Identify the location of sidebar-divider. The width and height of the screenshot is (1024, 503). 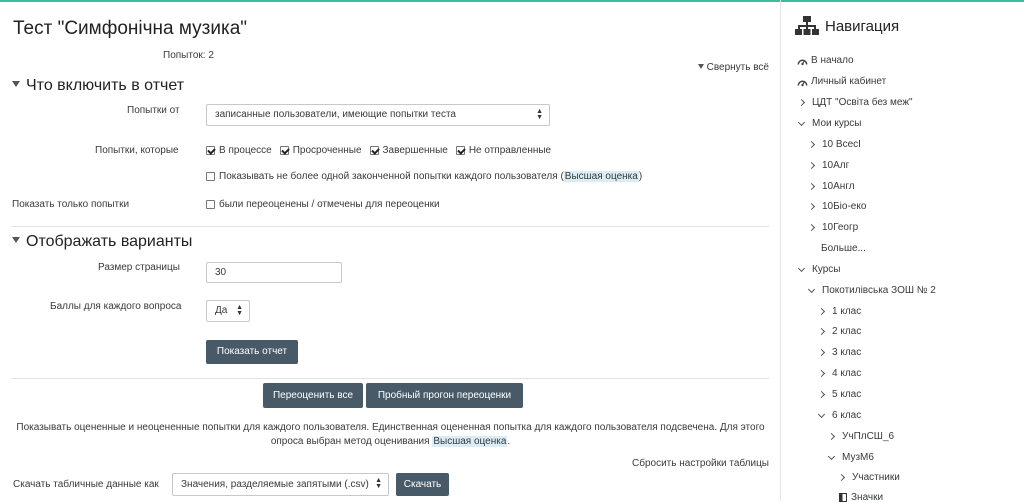
(780, 250).